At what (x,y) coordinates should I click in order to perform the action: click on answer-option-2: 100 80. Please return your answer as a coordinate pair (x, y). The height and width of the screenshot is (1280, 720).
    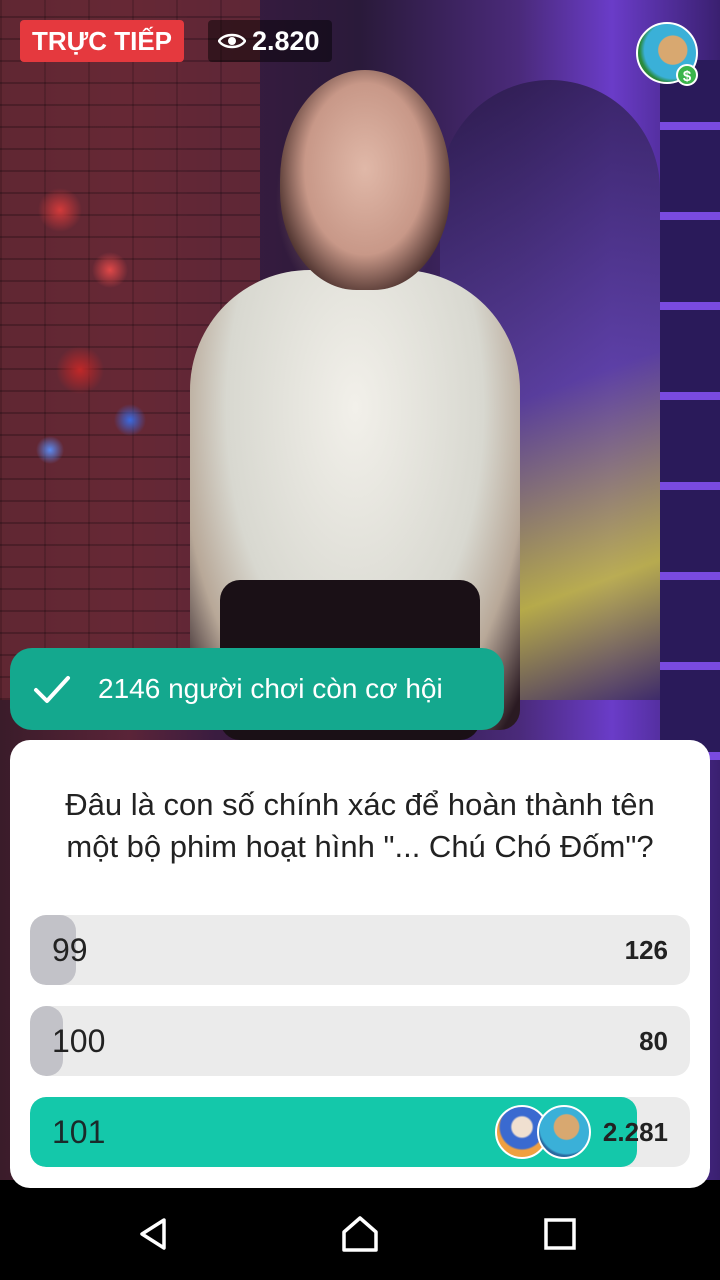
    Looking at the image, I should click on (360, 1041).